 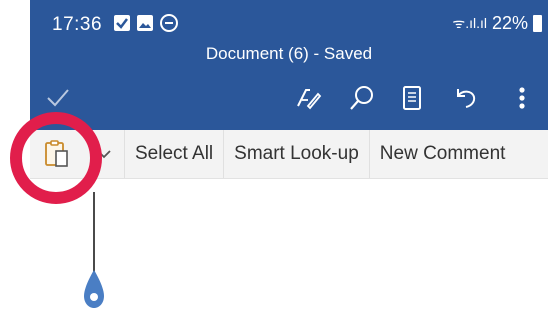 What do you see at coordinates (537, 23) in the screenshot?
I see `battery-icon` at bounding box center [537, 23].